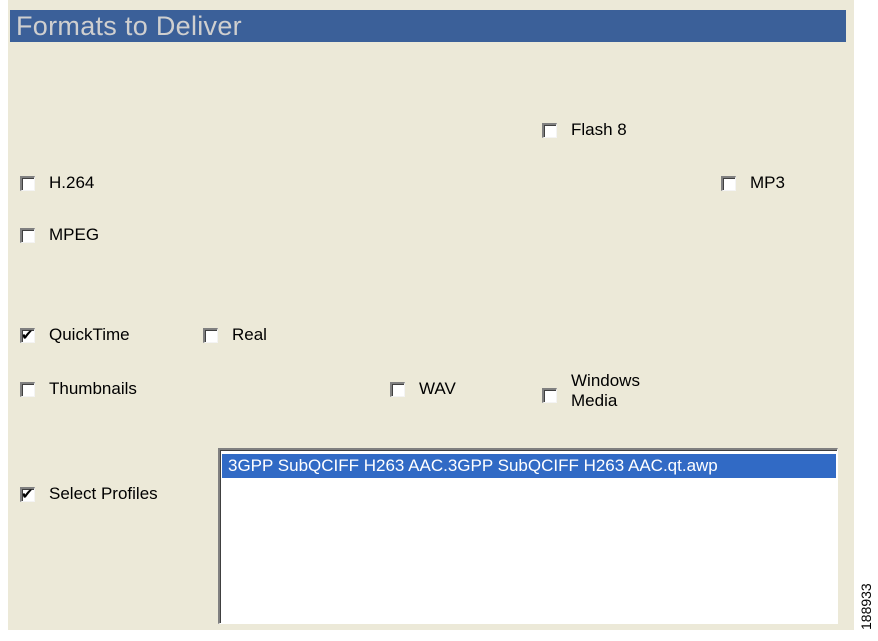 The image size is (878, 641). What do you see at coordinates (27, 235) in the screenshot?
I see `mpeg-checkbox-box` at bounding box center [27, 235].